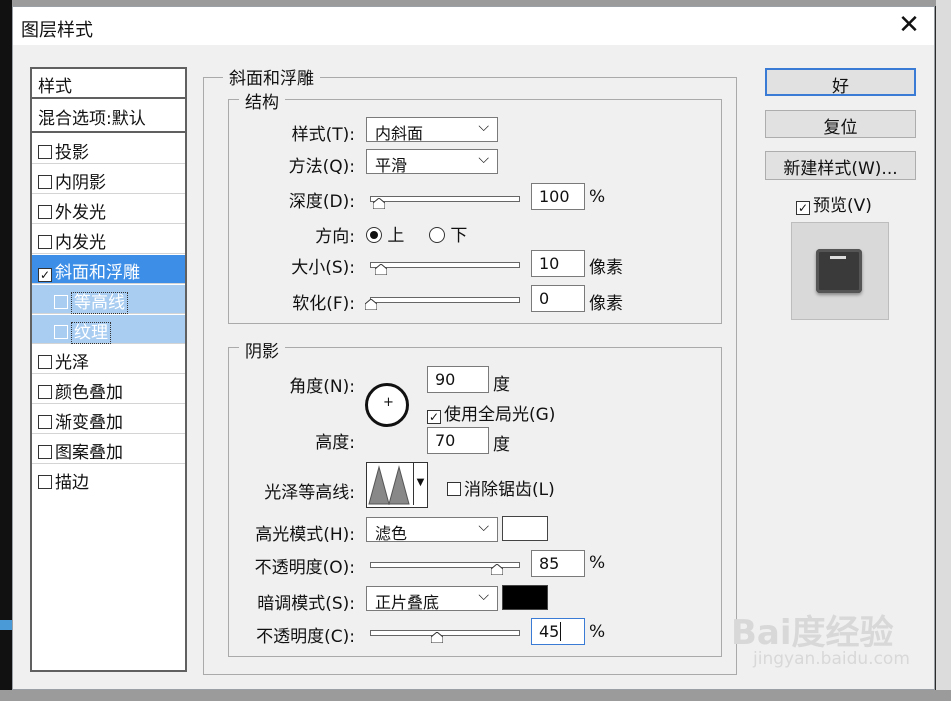 Image resolution: width=951 pixels, height=701 pixels. I want to click on style-item-gradient-overlay: 渐变叠加, so click(108, 419).